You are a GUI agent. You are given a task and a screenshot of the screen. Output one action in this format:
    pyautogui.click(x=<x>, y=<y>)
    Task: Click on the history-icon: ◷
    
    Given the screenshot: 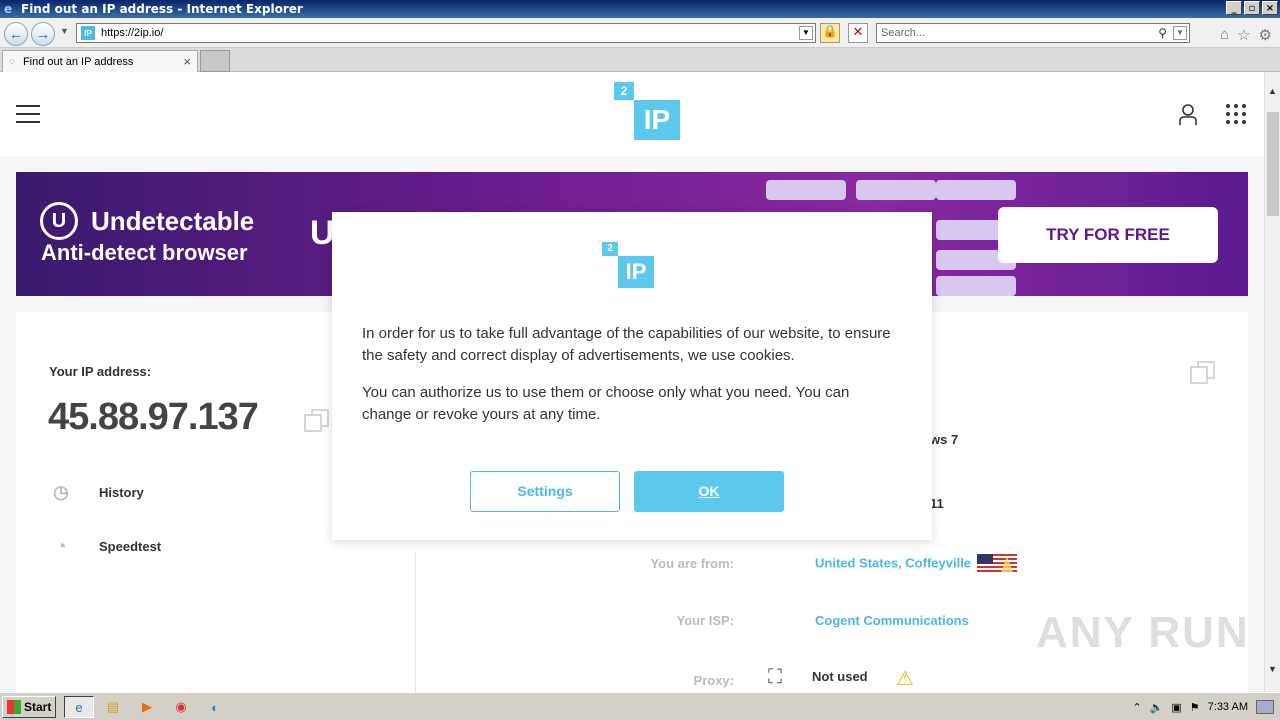 What is the action you would take?
    pyautogui.click(x=61, y=492)
    